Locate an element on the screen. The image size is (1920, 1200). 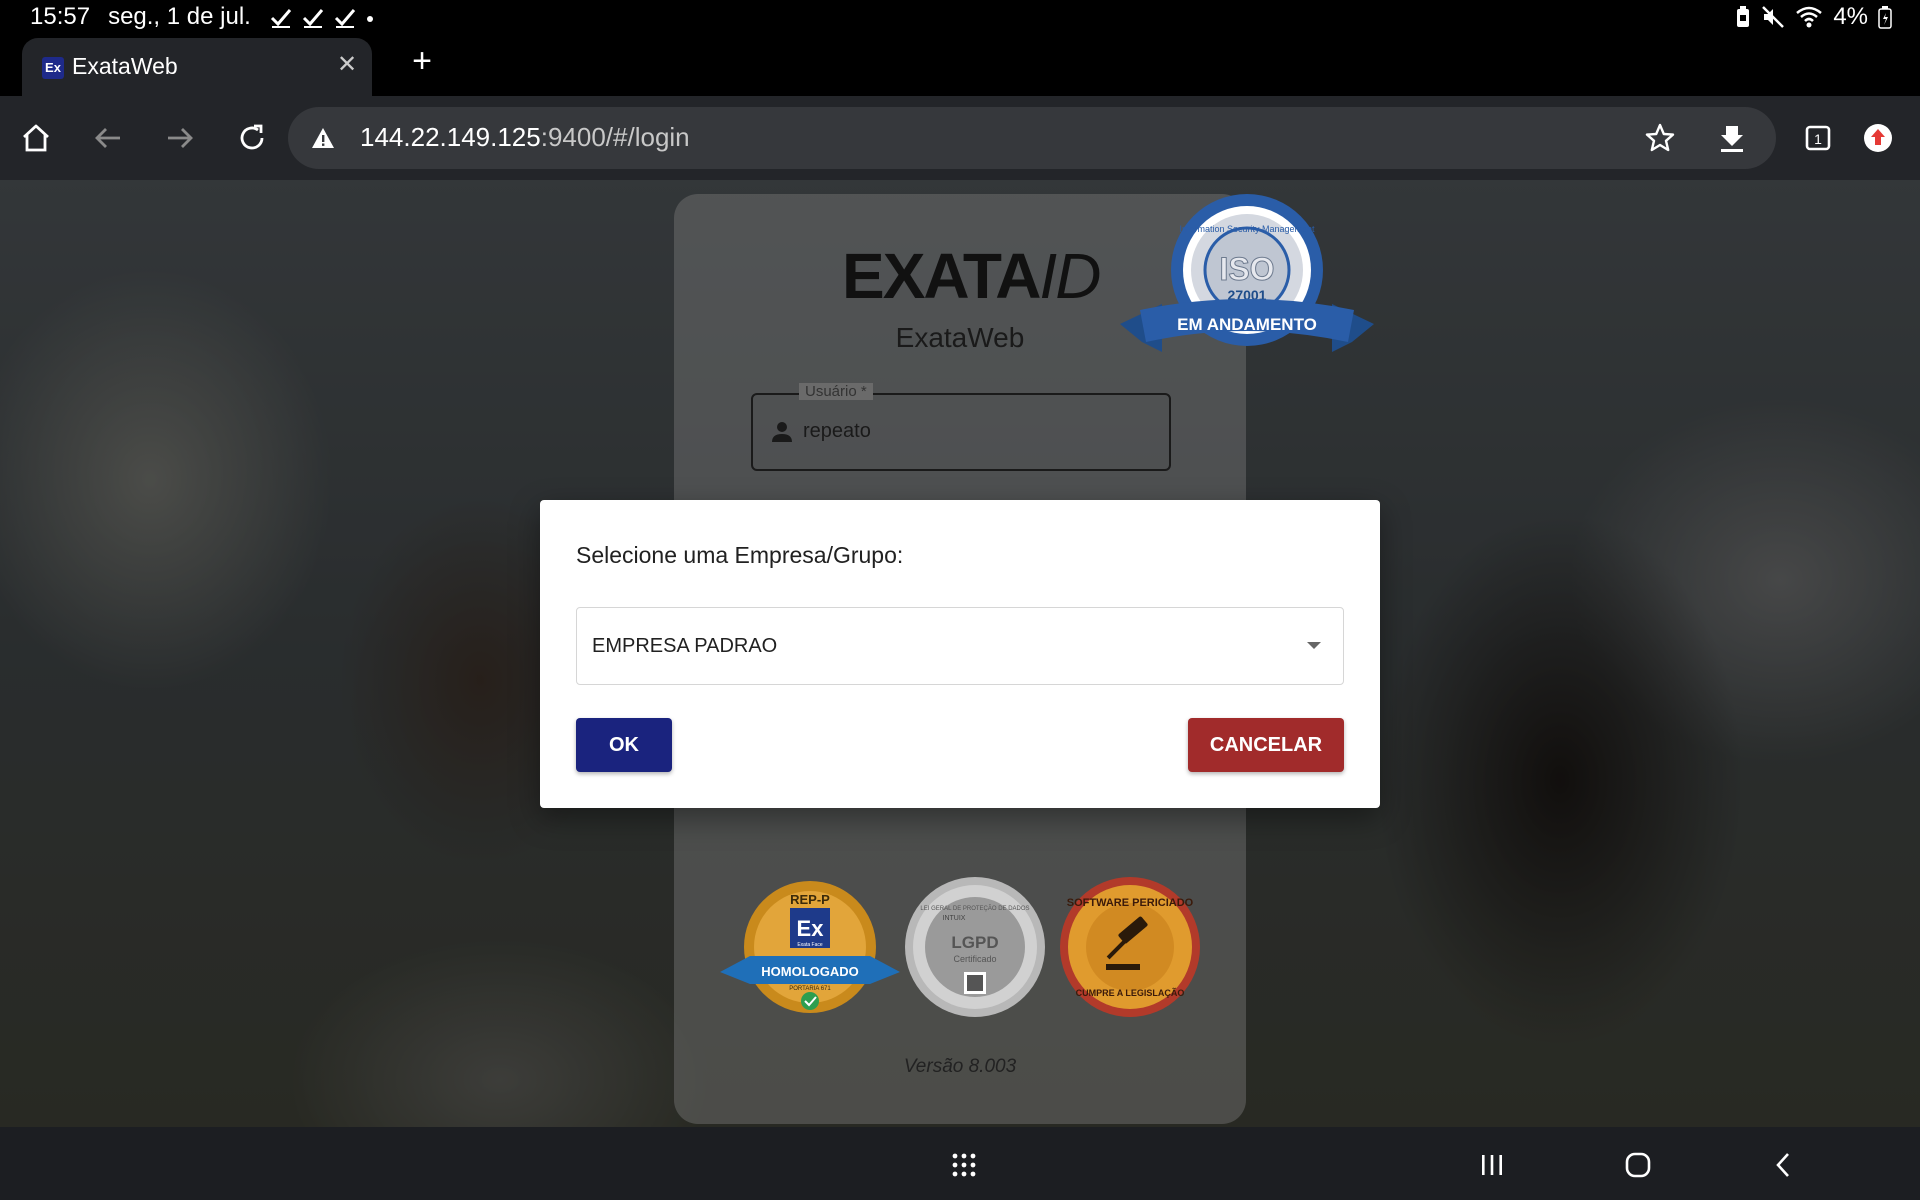
company-select: EMPRESA PADRAO is located at coordinates (960, 646).